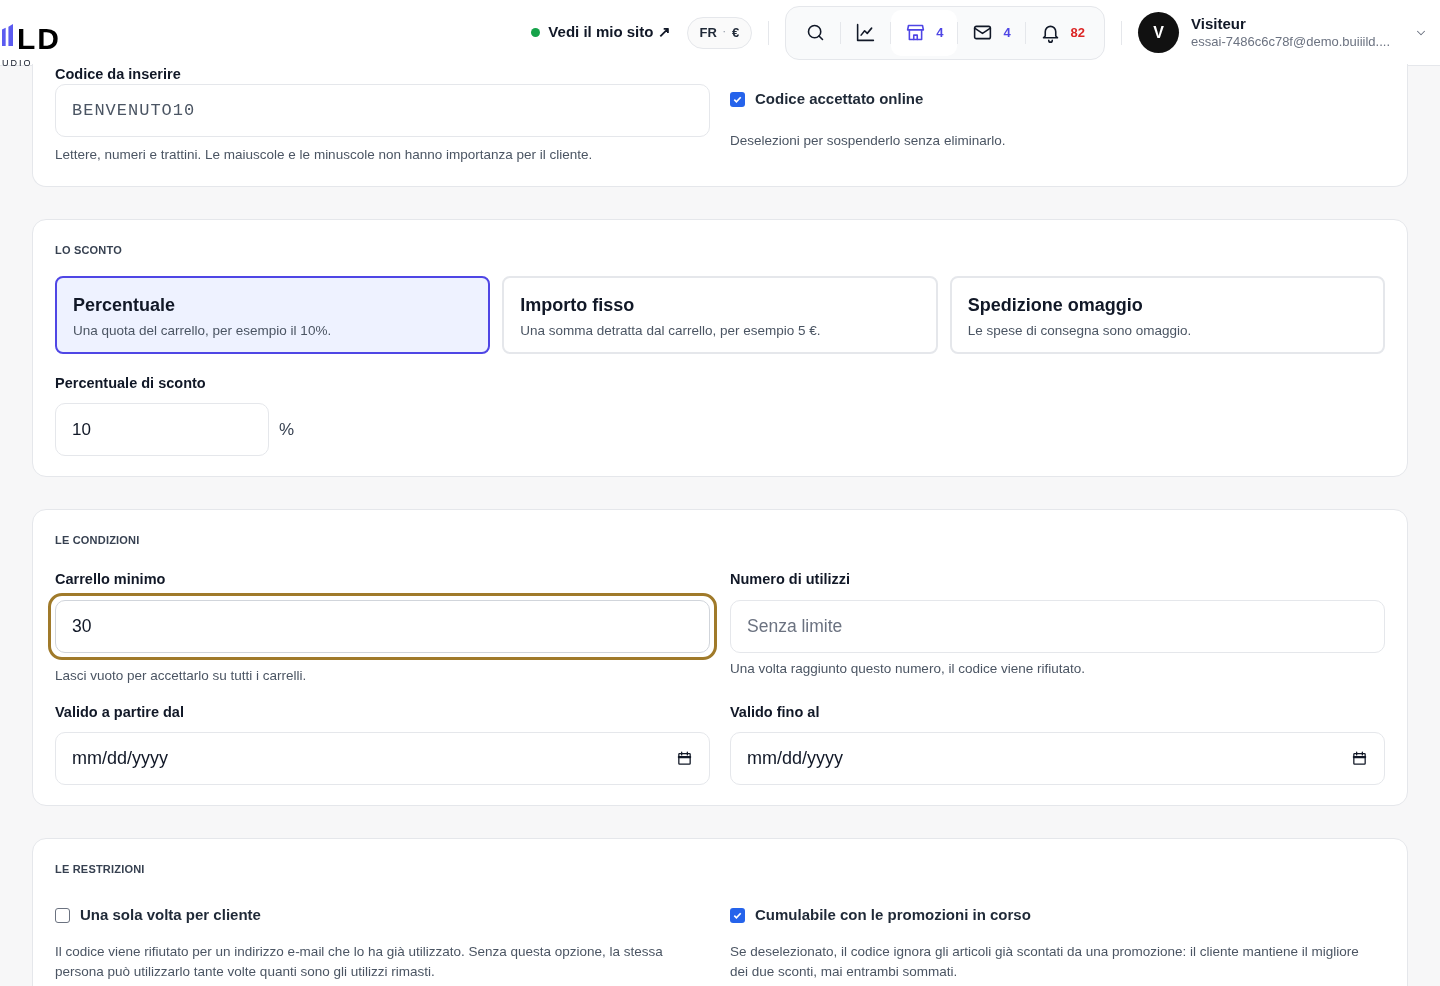 Image resolution: width=1440 pixels, height=986 pixels. I want to click on section-title: LE CONDIZIONI, so click(98, 541).